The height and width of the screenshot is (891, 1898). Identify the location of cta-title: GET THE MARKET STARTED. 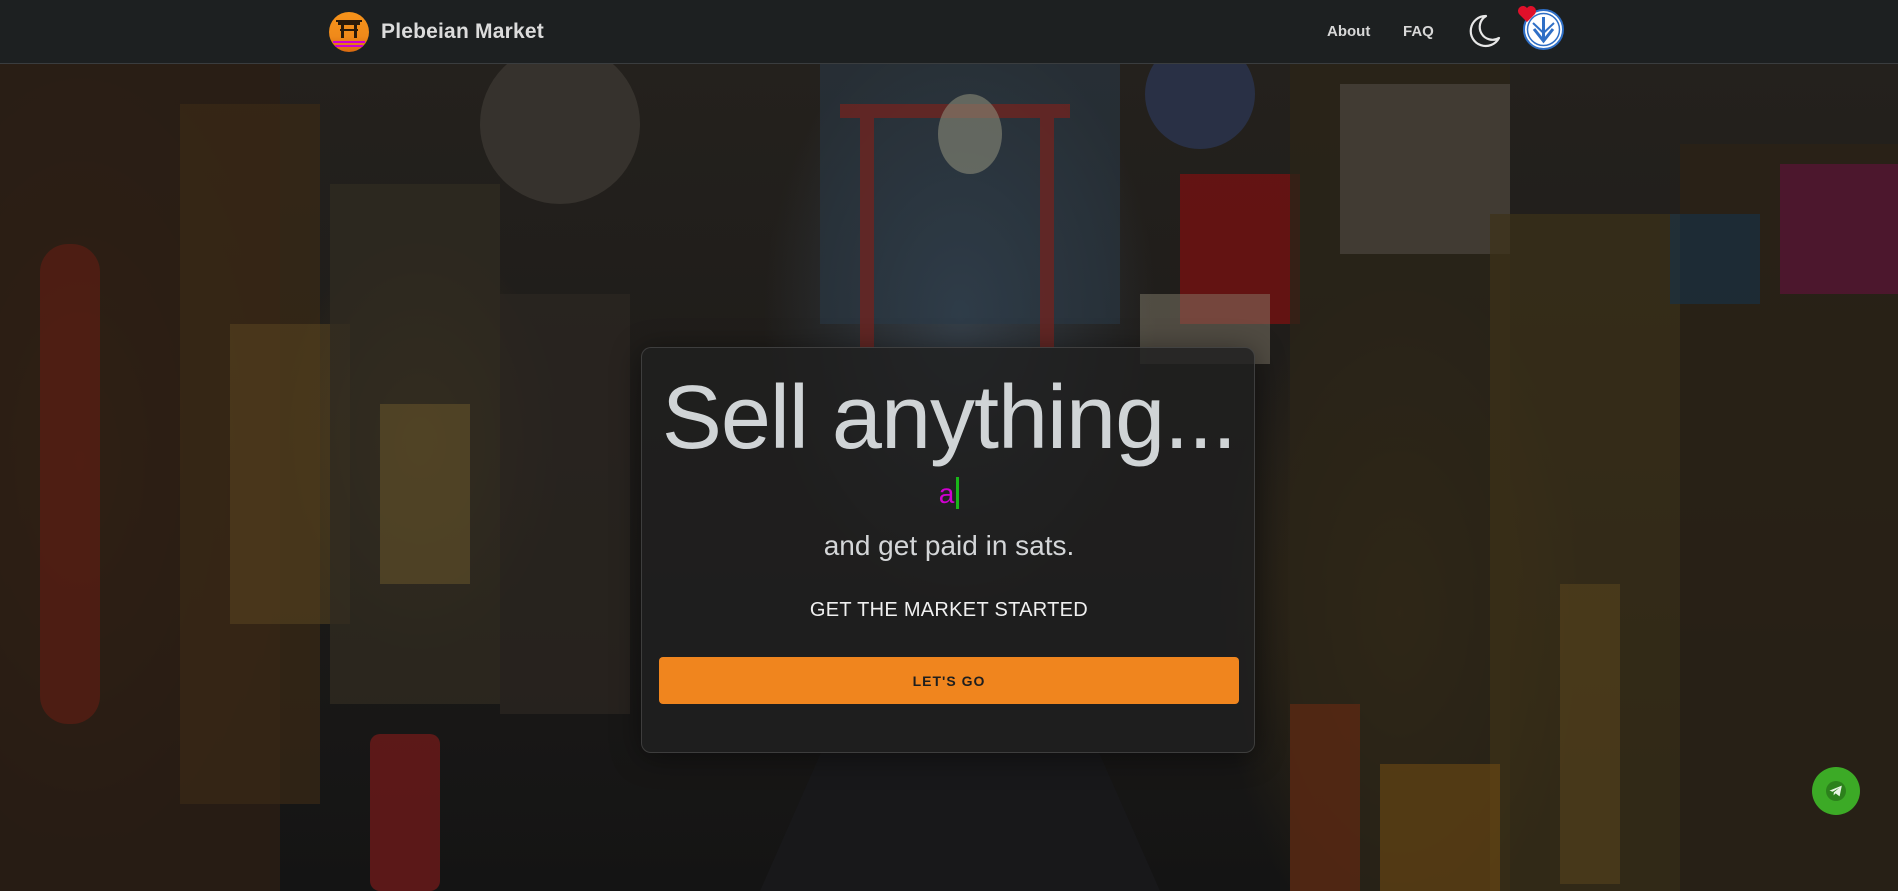
(949, 610).